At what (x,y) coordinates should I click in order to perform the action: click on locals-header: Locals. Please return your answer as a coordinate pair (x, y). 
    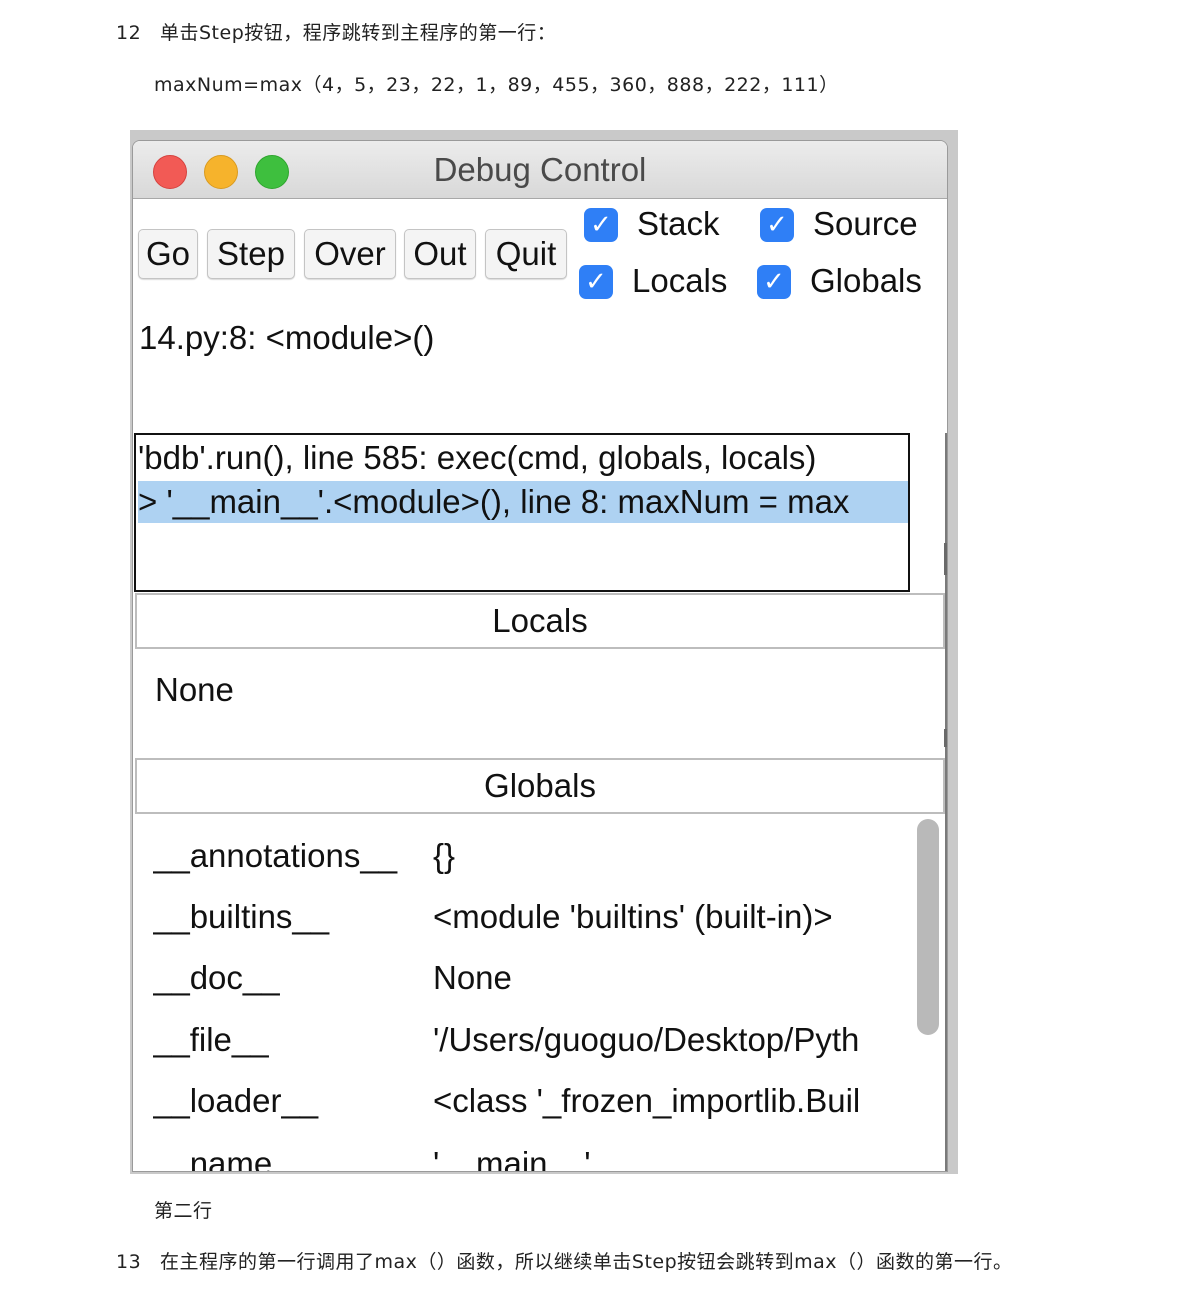
    Looking at the image, I should click on (540, 621).